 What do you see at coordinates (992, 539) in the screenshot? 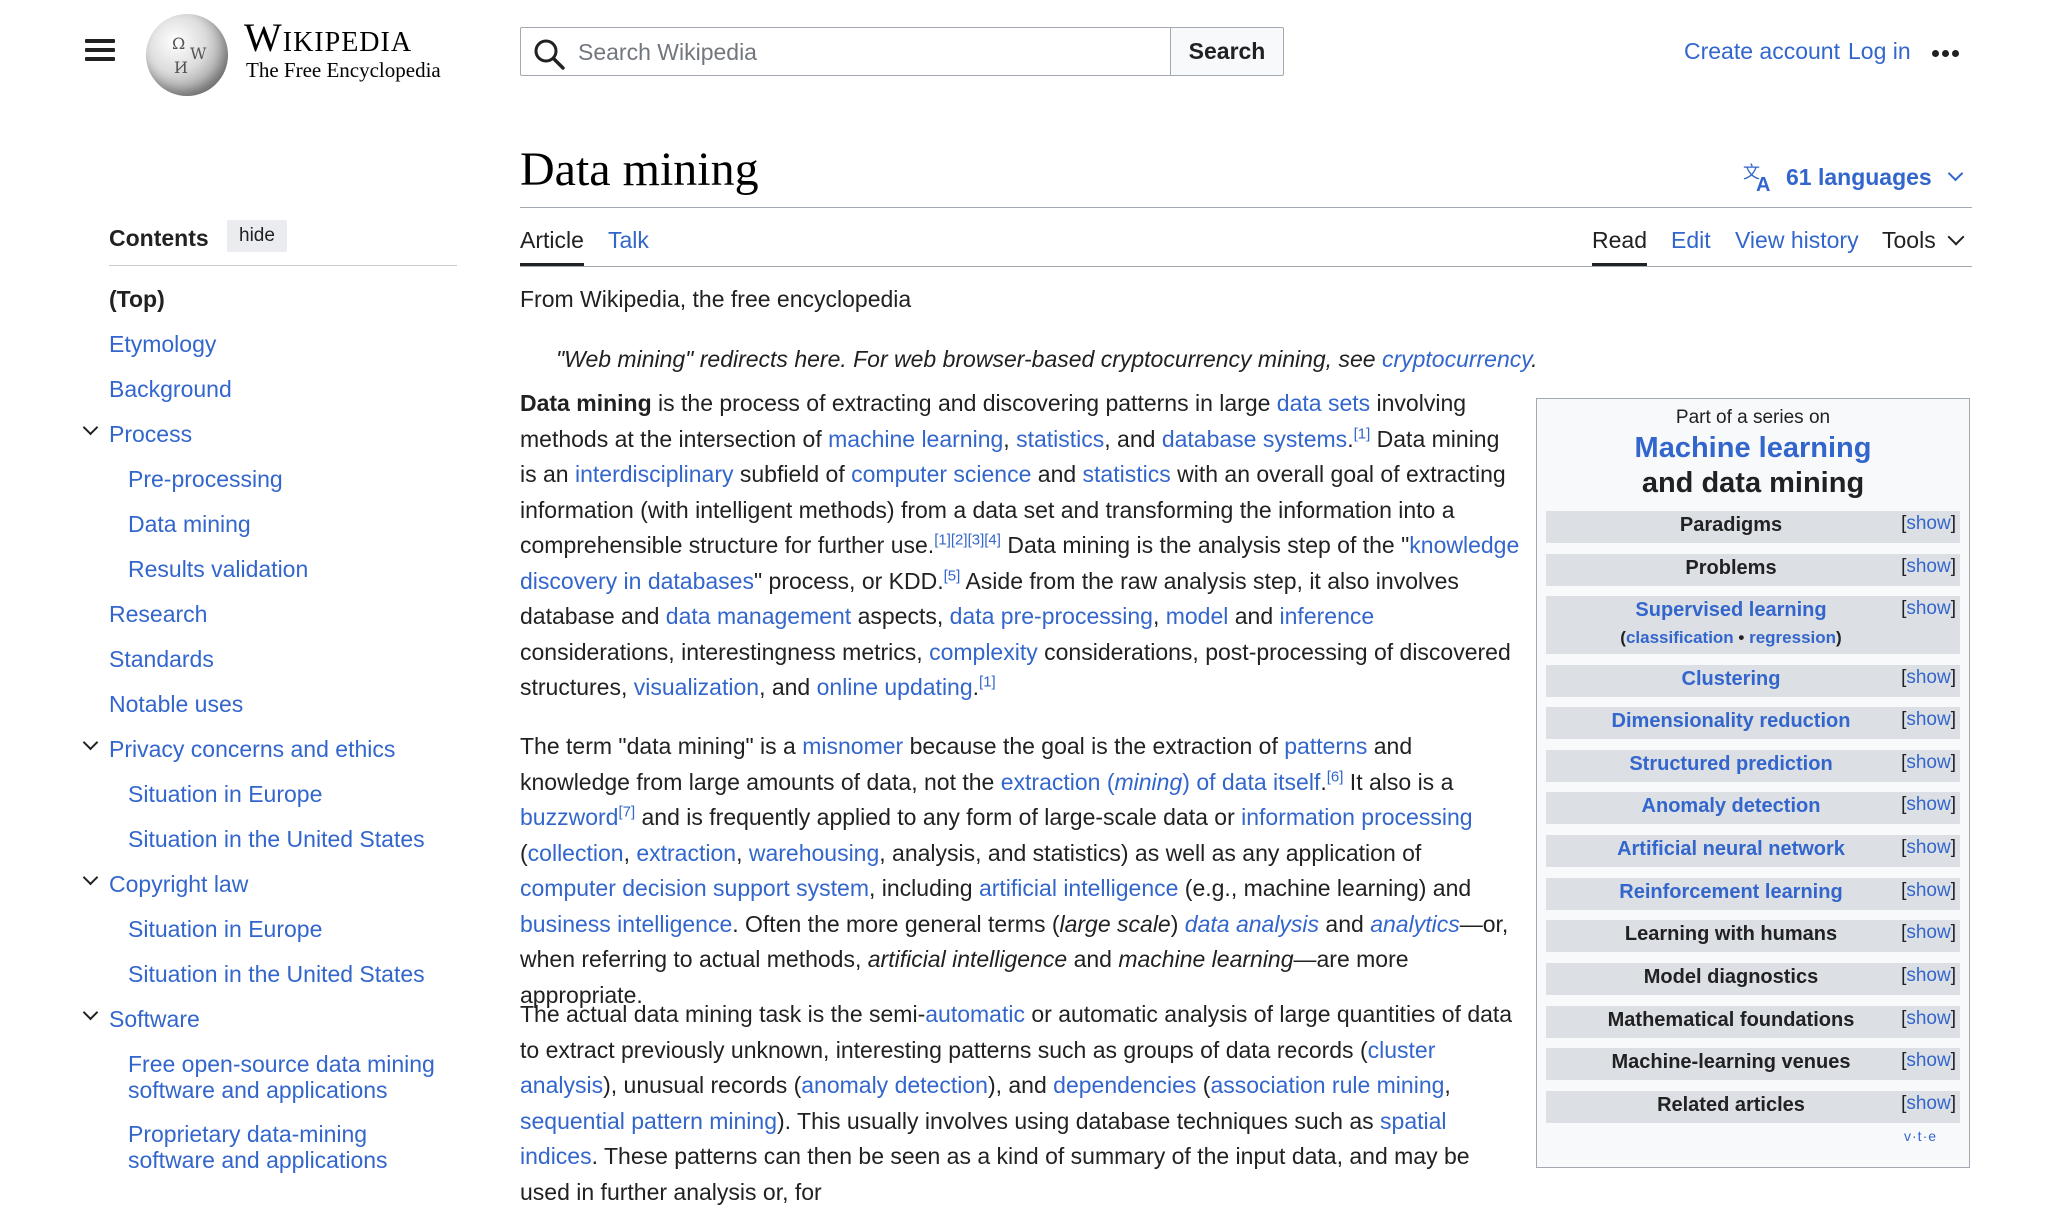
I see `citation-link: [4]` at bounding box center [992, 539].